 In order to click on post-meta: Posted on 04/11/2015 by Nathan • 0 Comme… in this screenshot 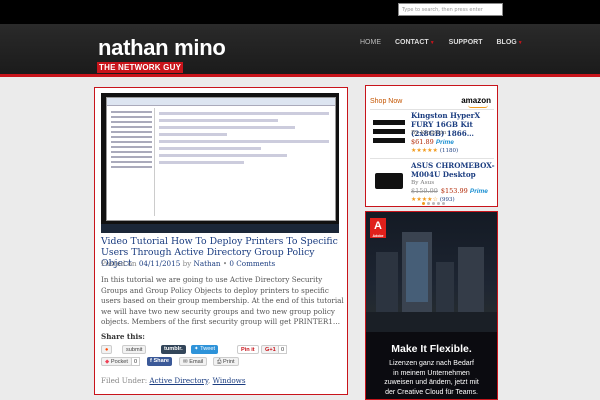, I will do `click(188, 264)`.